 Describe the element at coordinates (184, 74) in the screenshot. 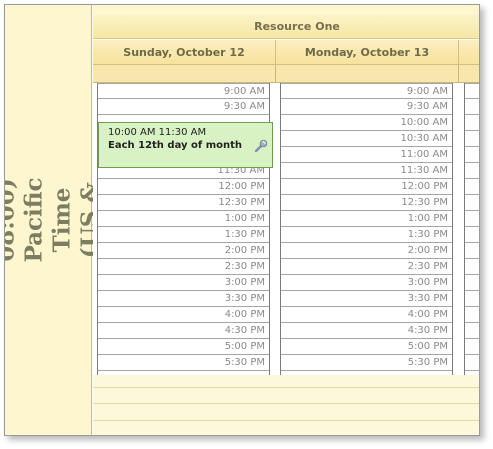

I see `all-day-area-sunday` at that location.